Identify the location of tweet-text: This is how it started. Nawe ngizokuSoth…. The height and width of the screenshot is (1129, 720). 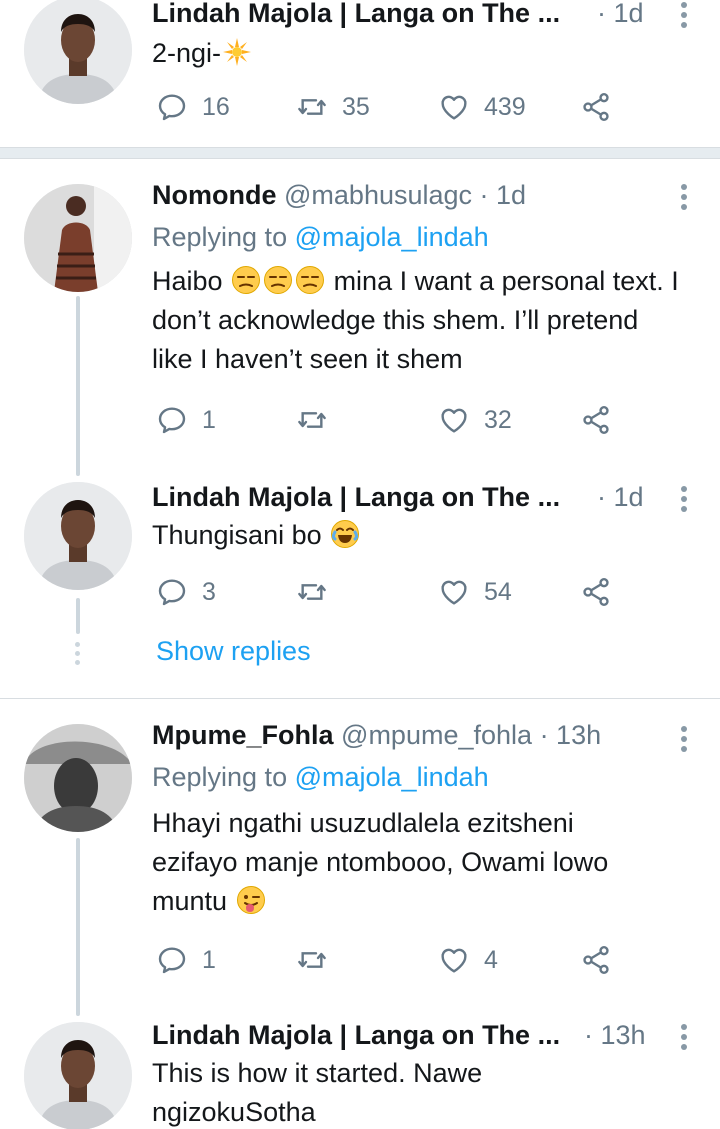
(317, 1092).